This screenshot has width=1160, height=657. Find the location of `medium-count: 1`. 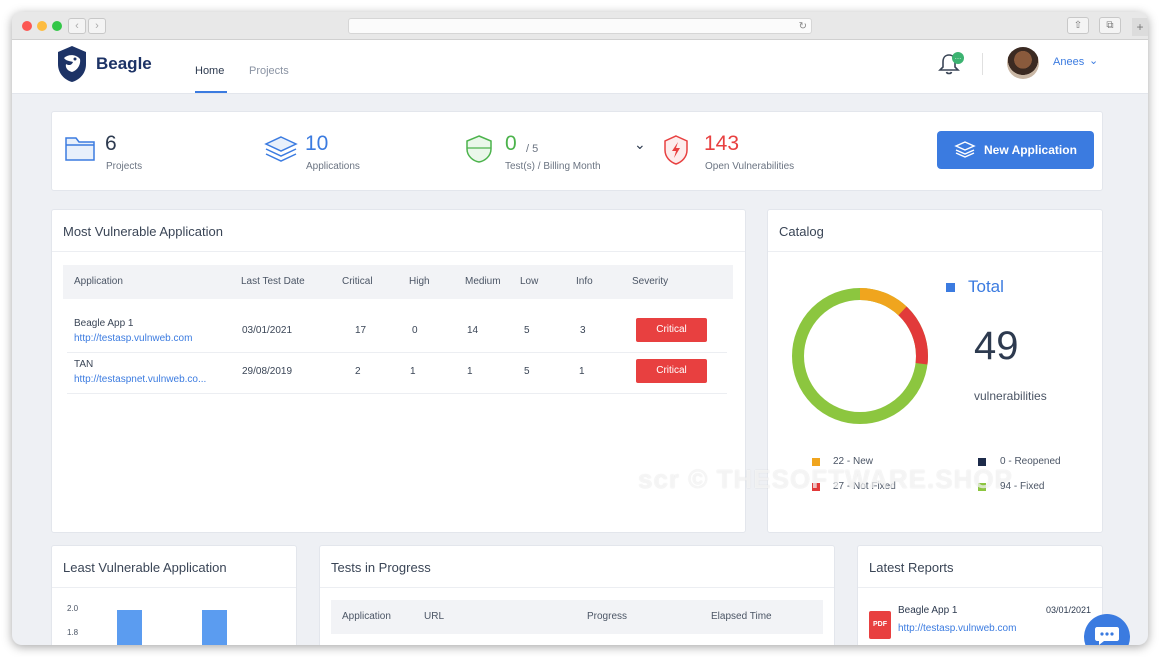

medium-count: 1 is located at coordinates (470, 371).